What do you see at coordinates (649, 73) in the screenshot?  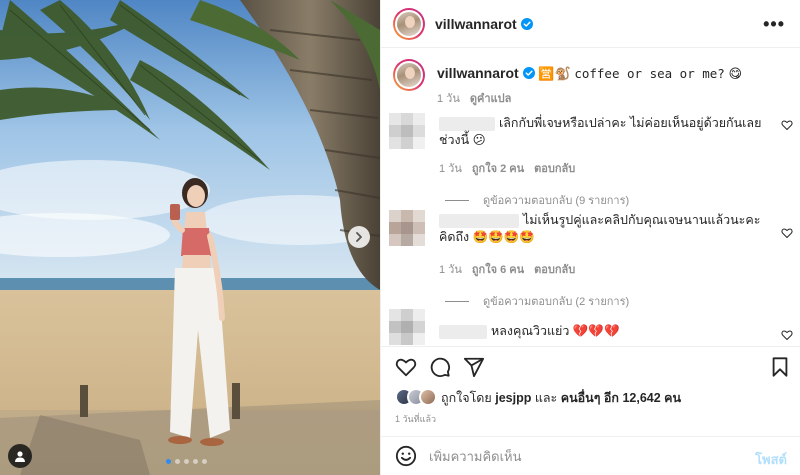 I see `caption-body: coffee or sea or me?` at bounding box center [649, 73].